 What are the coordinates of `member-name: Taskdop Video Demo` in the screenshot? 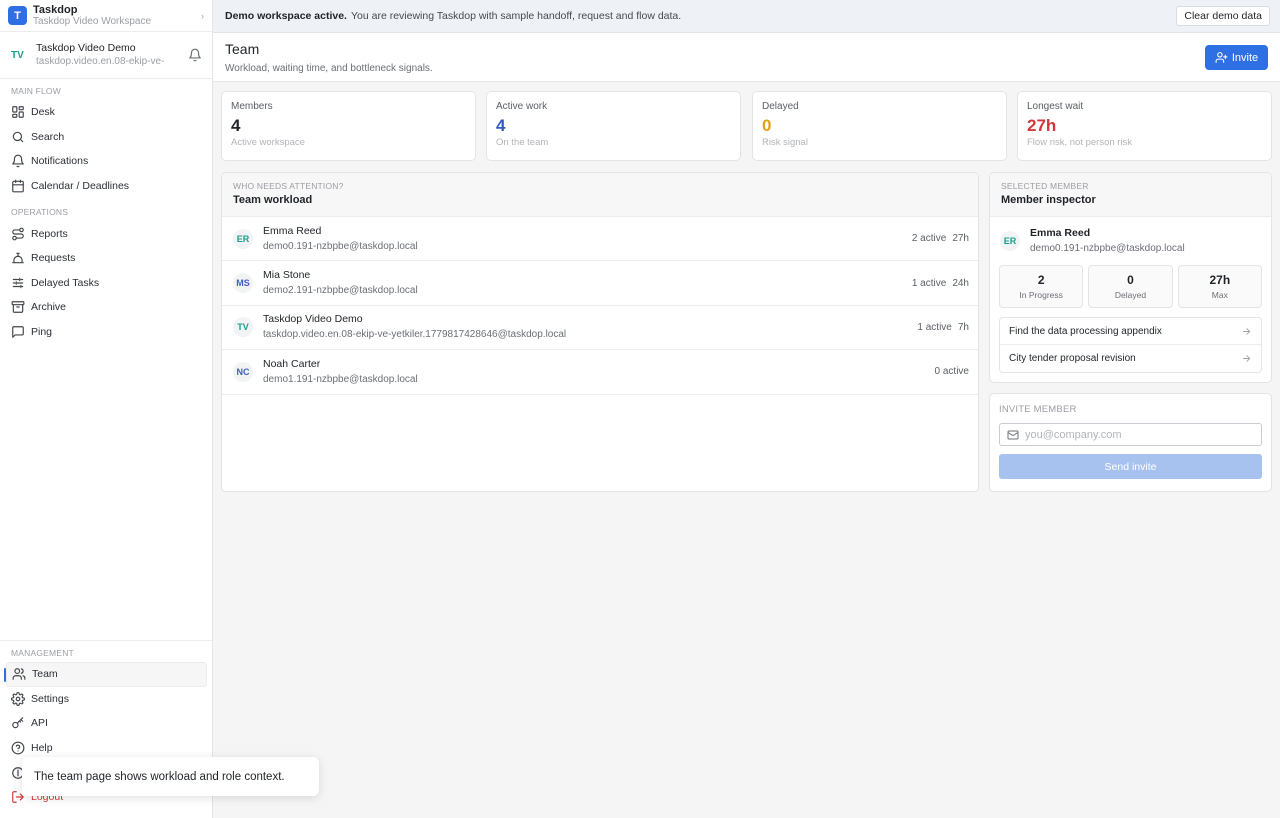 It's located at (313, 319).